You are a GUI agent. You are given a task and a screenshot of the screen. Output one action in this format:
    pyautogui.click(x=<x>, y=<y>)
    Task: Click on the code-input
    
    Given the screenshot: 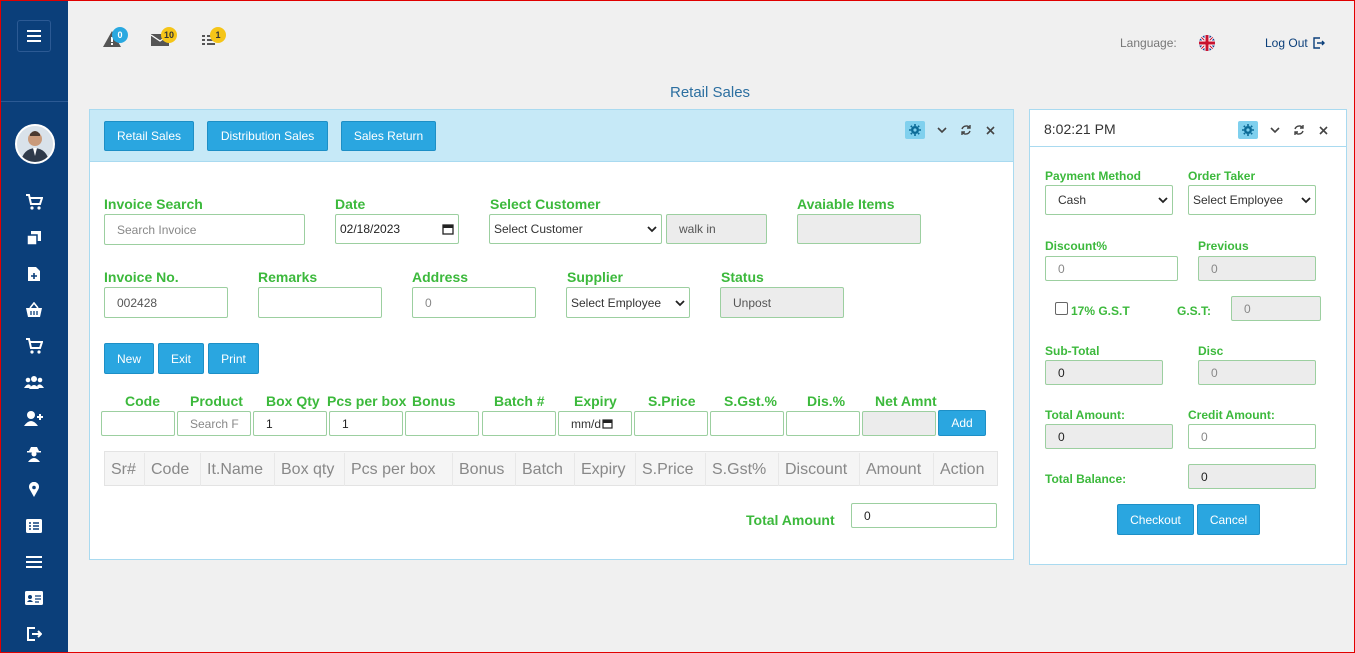 What is the action you would take?
    pyautogui.click(x=138, y=423)
    